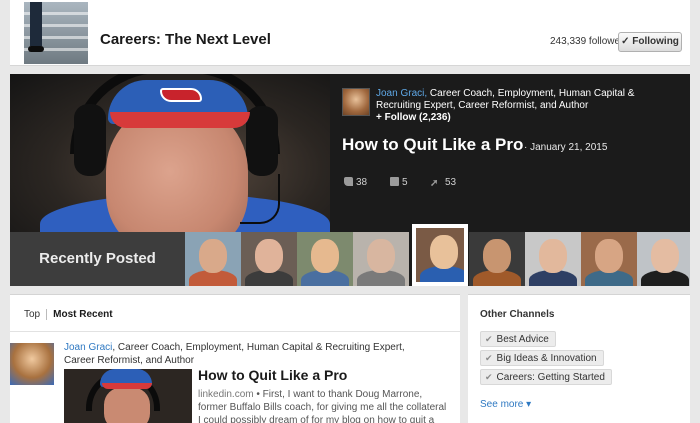  What do you see at coordinates (434, 183) in the screenshot?
I see `share-arrow-icon: ➚` at bounding box center [434, 183].